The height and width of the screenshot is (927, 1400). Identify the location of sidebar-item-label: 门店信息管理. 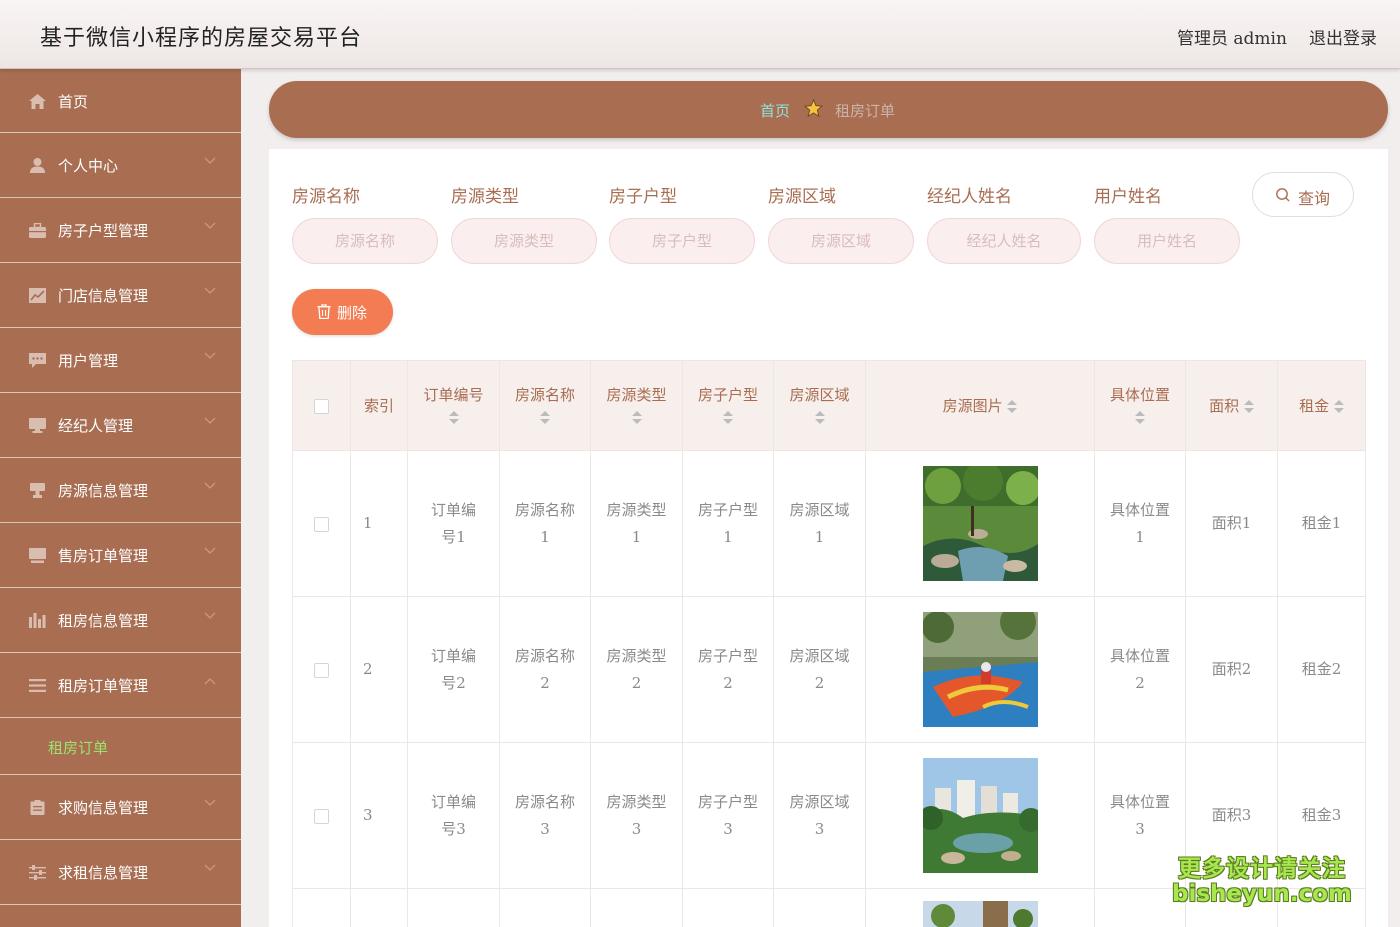
(103, 296).